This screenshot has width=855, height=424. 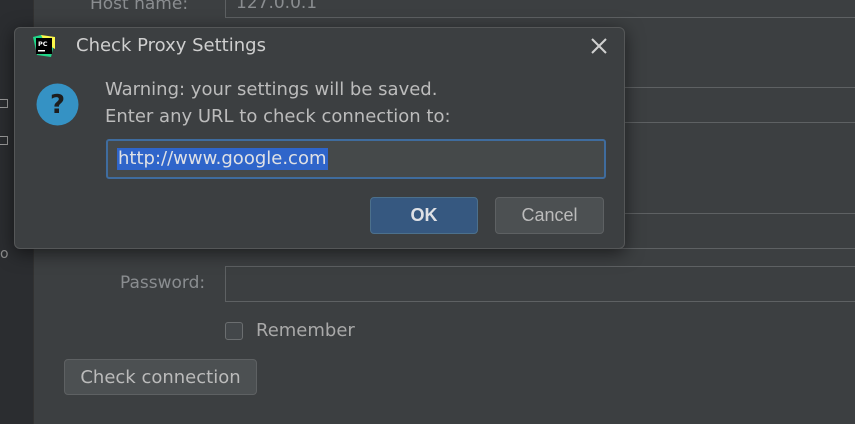 I want to click on close-icon, so click(x=599, y=46).